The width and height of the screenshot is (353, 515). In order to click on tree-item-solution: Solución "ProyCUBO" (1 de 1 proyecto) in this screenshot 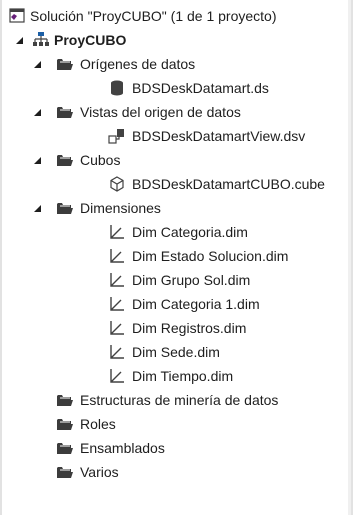, I will do `click(176, 16)`.